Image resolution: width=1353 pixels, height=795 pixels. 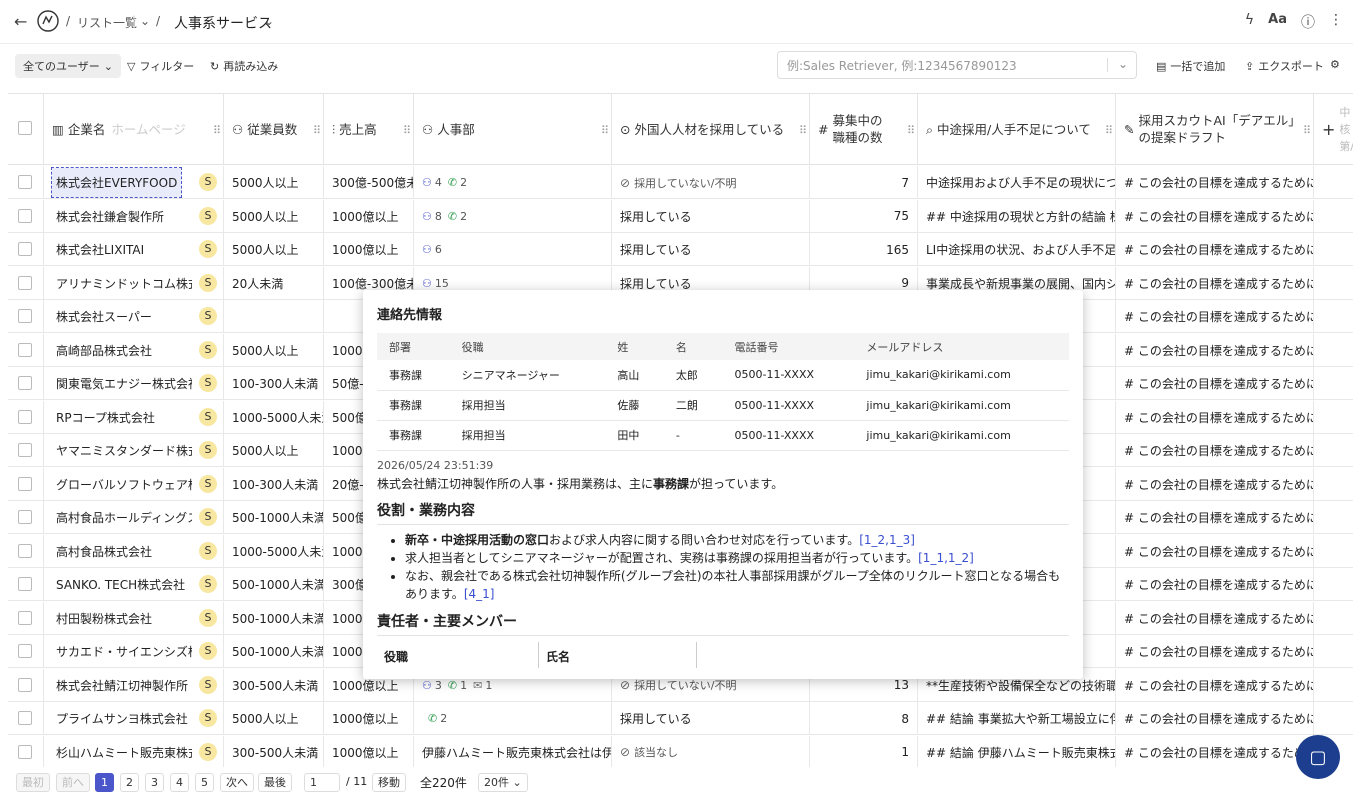 I want to click on chat-support-button: ▢, so click(x=1318, y=757).